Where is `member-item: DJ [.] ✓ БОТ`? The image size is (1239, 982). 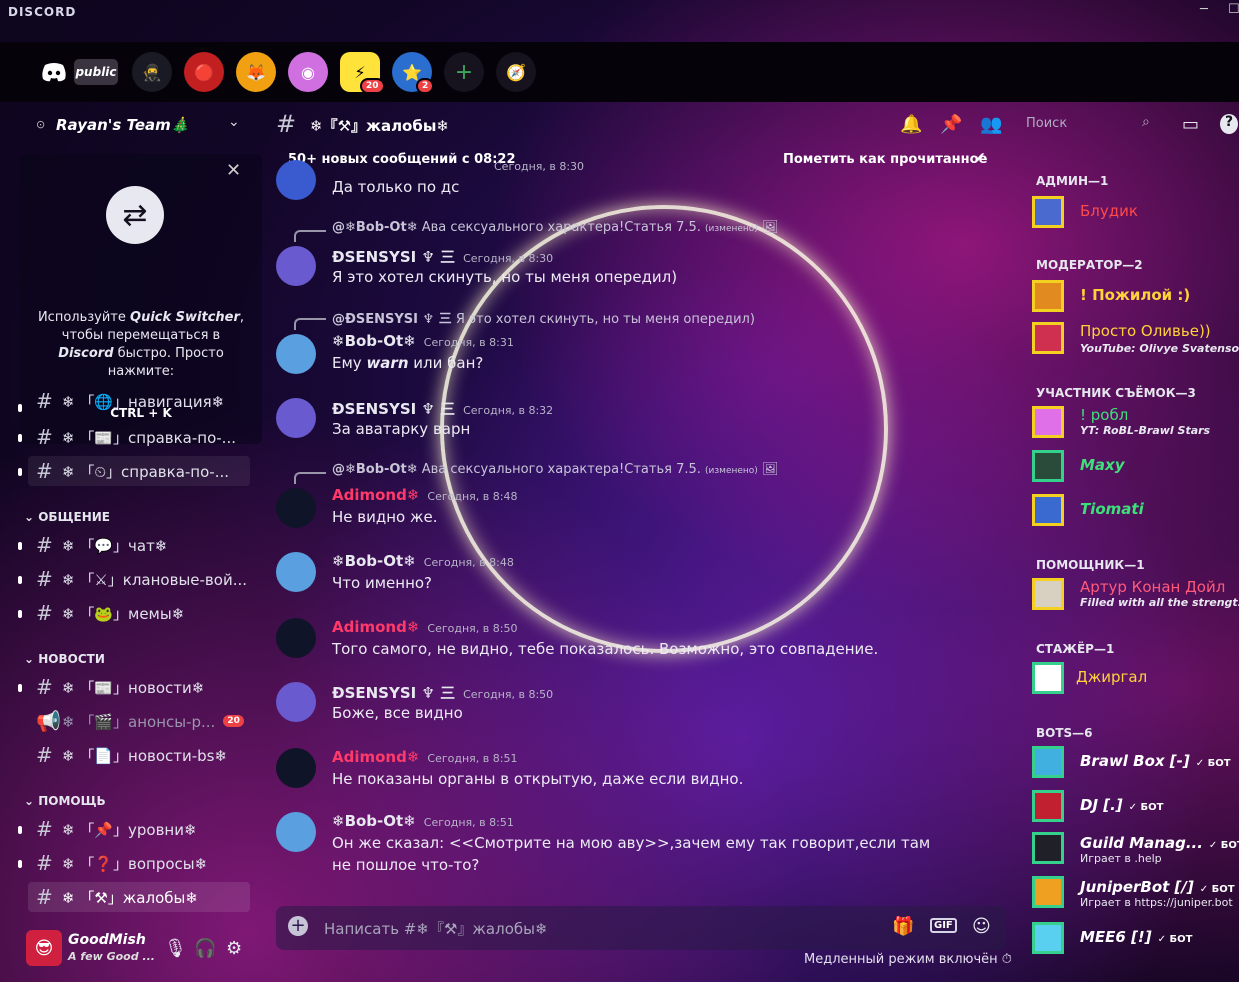
member-item: DJ [.] ✓ БОТ is located at coordinates (1135, 810).